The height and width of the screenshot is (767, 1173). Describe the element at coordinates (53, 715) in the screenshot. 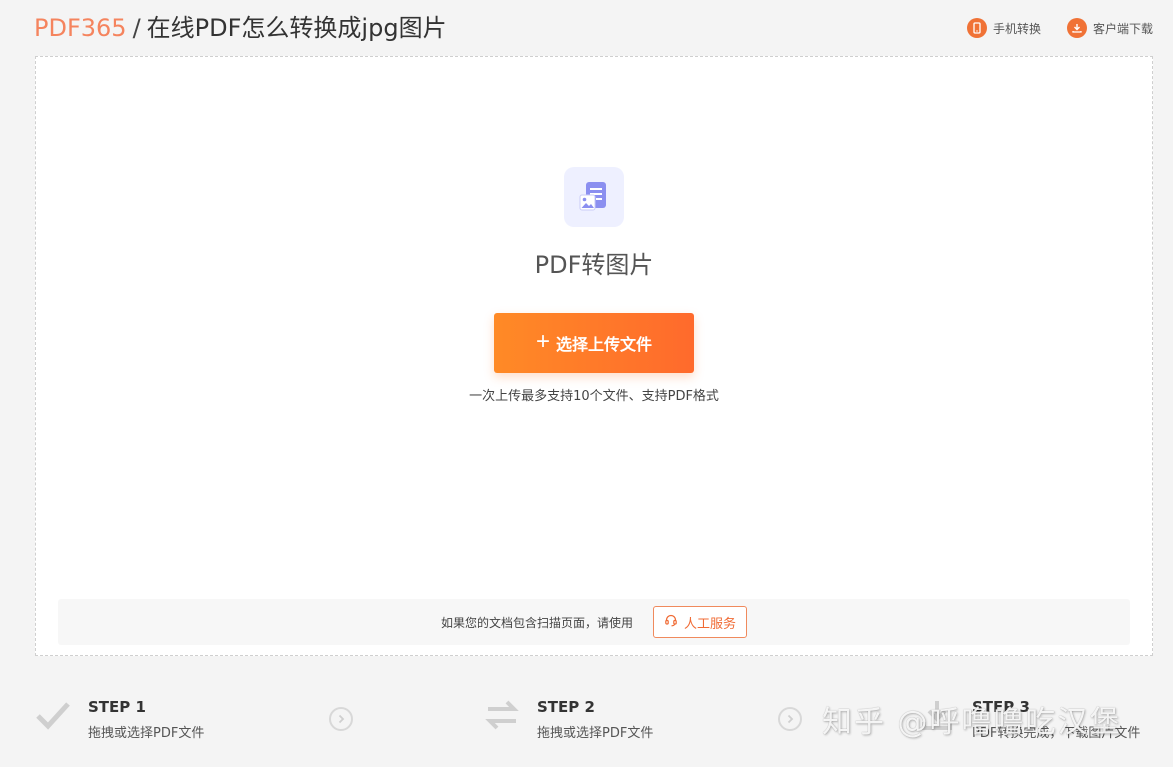

I see `check-icon` at that location.